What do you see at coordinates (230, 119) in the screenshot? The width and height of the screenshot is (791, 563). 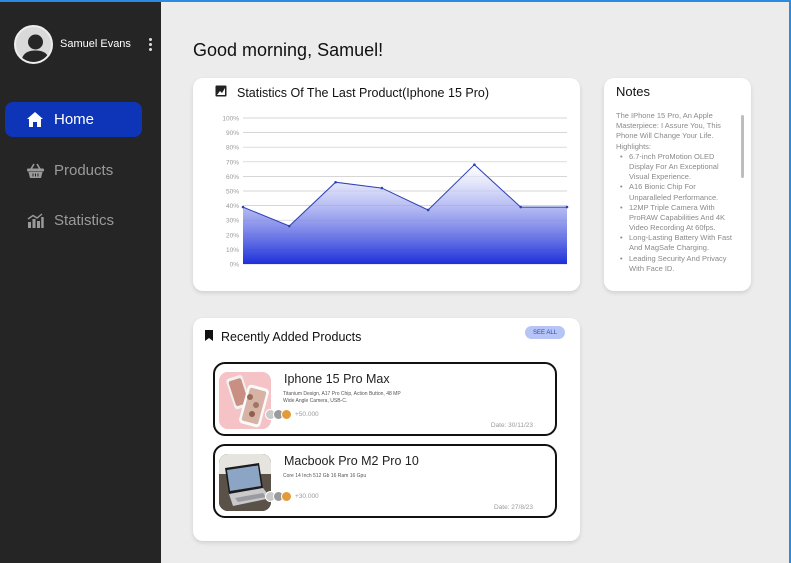 I see `y-tick-label: 100%` at bounding box center [230, 119].